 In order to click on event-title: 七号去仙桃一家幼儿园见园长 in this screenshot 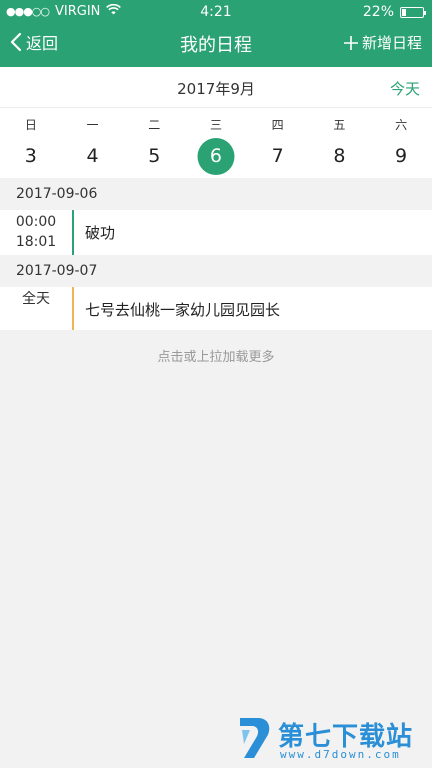, I will do `click(183, 310)`.